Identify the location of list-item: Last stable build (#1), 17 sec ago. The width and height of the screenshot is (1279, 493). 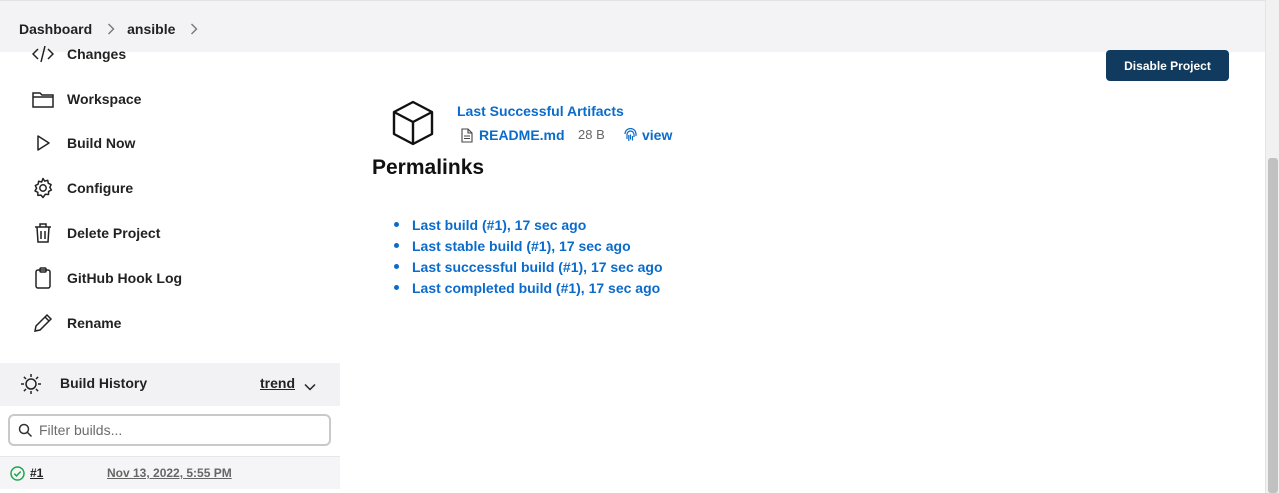
(528, 245).